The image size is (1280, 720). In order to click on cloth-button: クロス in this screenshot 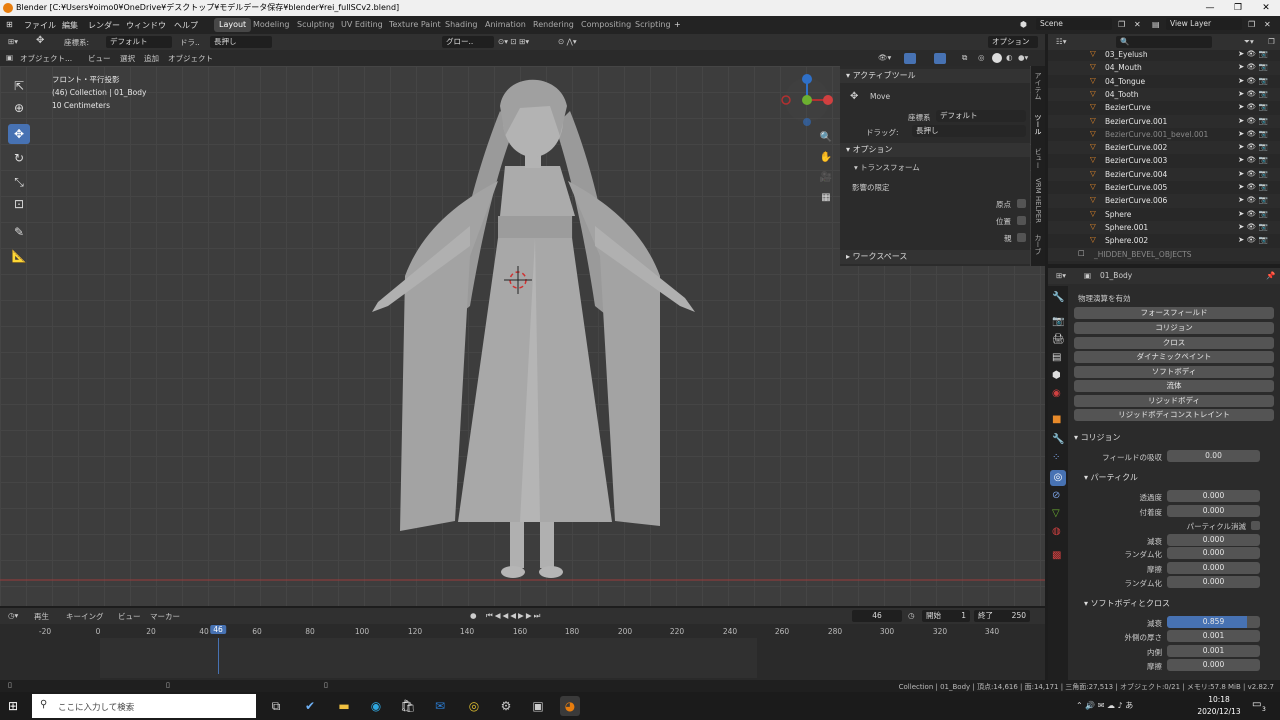, I will do `click(1174, 343)`.